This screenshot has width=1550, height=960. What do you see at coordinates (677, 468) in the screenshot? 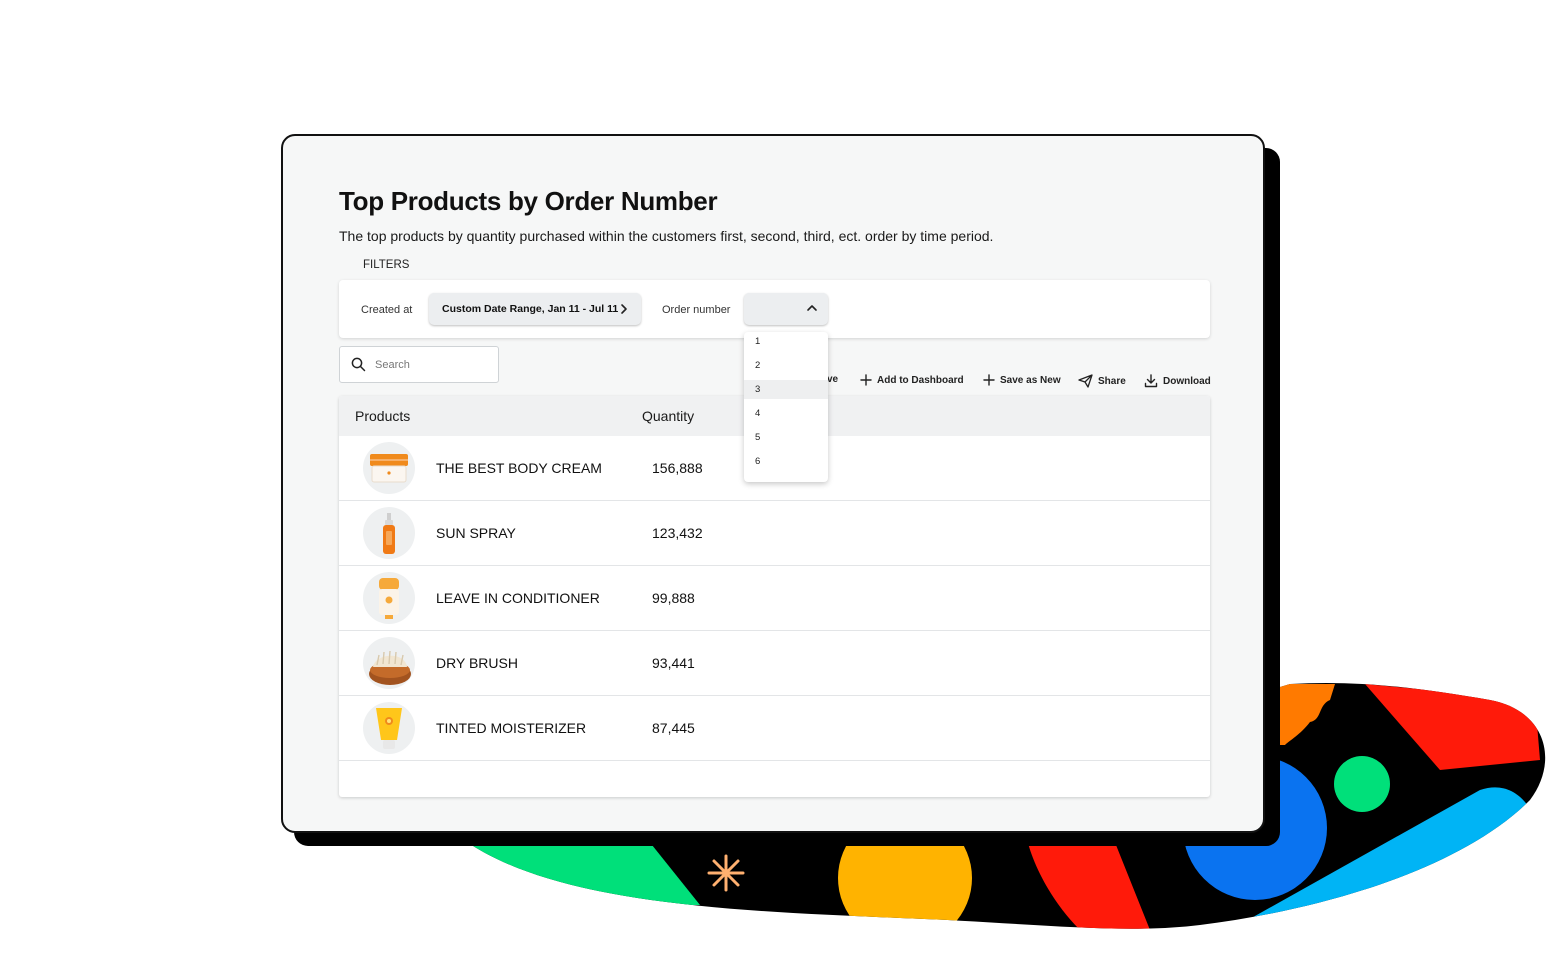
I see `product-quantity: 156,888` at bounding box center [677, 468].